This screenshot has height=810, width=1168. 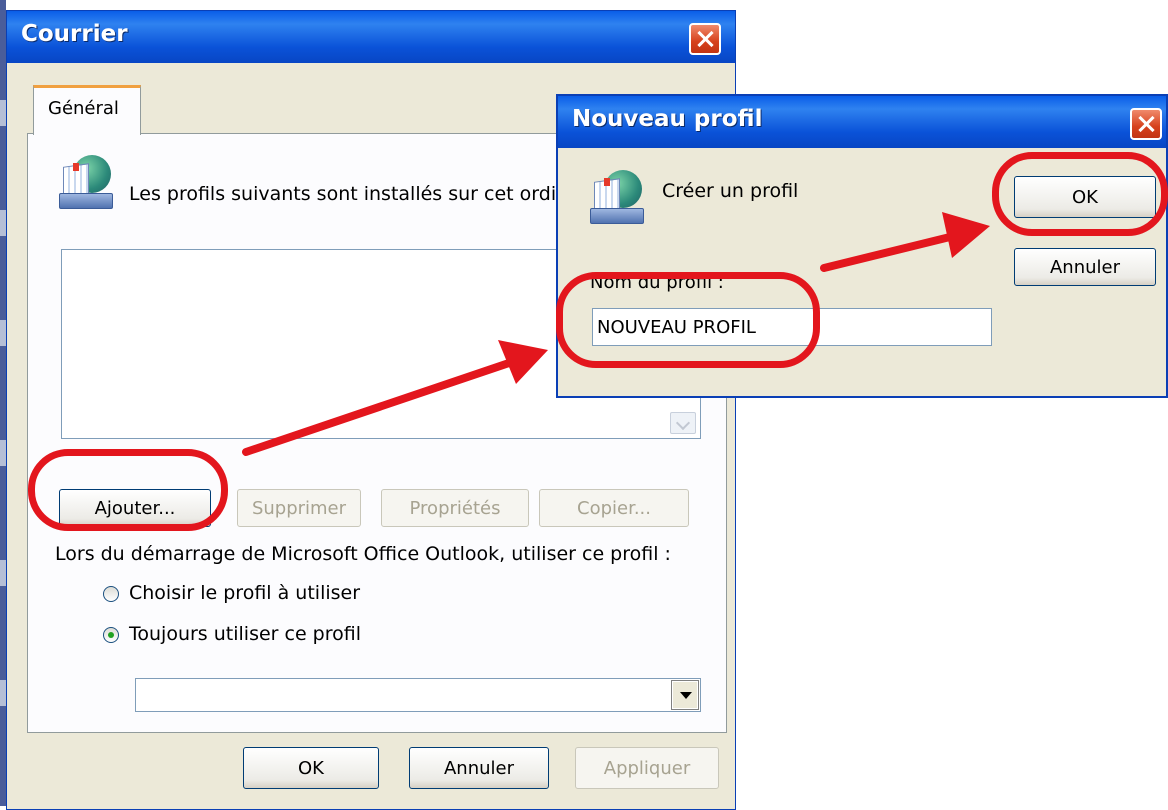 I want to click on arrow-name-to-ok-head, so click(x=966, y=235).